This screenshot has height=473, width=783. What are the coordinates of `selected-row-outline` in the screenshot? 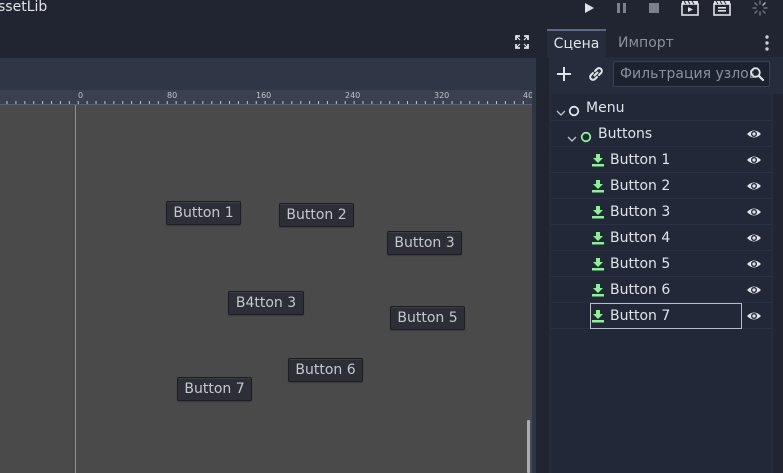 It's located at (666, 316).